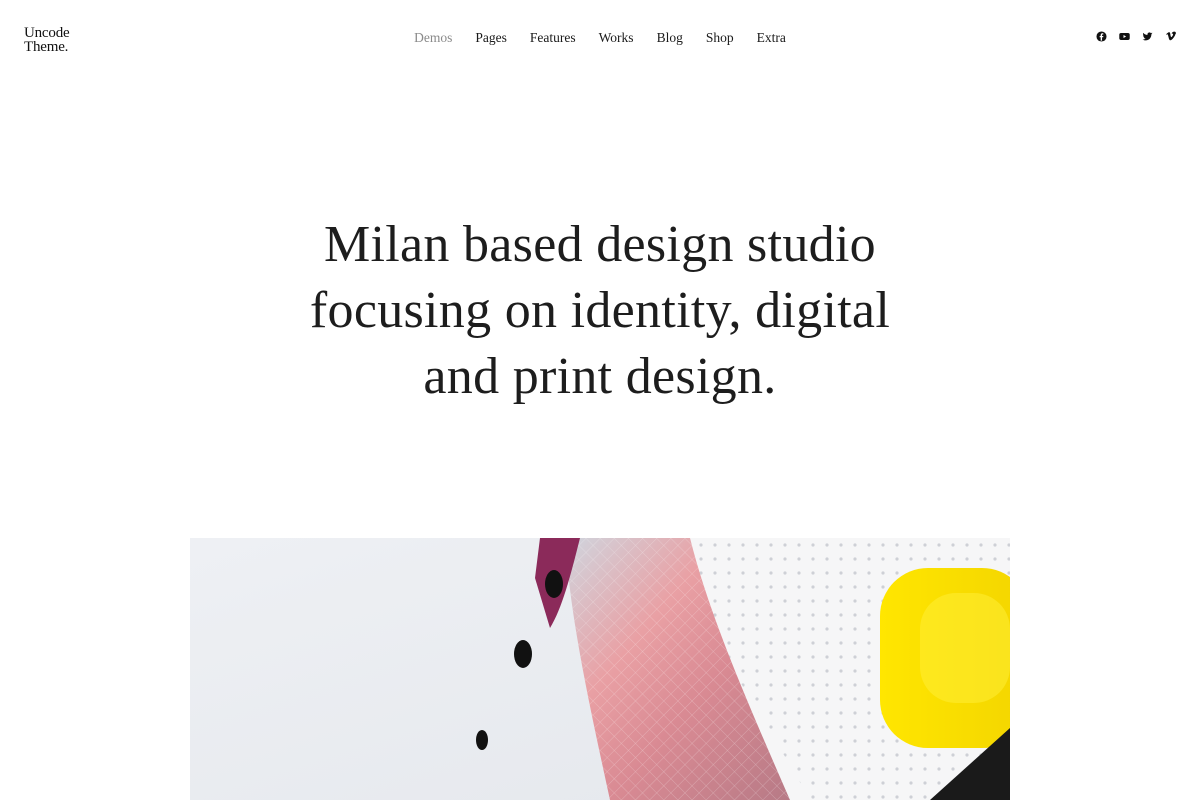  What do you see at coordinates (599, 244) in the screenshot?
I see `hero-line-1: Milan based design studio` at bounding box center [599, 244].